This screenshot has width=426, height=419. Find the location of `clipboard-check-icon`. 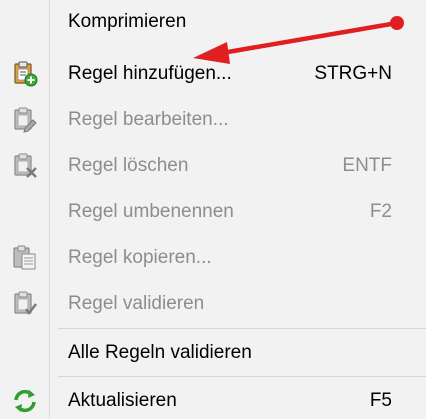

clipboard-check-icon is located at coordinates (25, 304).